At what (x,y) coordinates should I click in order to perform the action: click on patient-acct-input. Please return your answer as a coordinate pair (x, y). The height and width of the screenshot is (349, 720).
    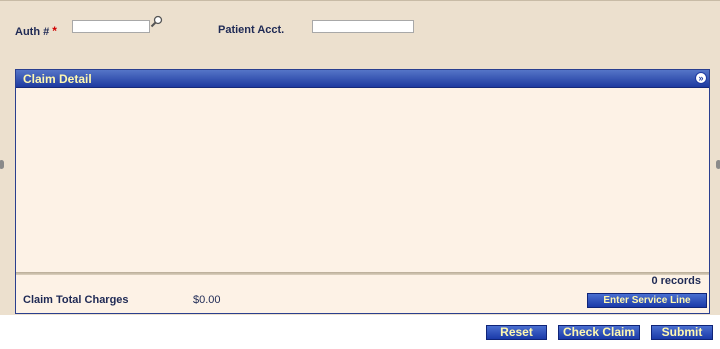
    Looking at the image, I should click on (363, 26).